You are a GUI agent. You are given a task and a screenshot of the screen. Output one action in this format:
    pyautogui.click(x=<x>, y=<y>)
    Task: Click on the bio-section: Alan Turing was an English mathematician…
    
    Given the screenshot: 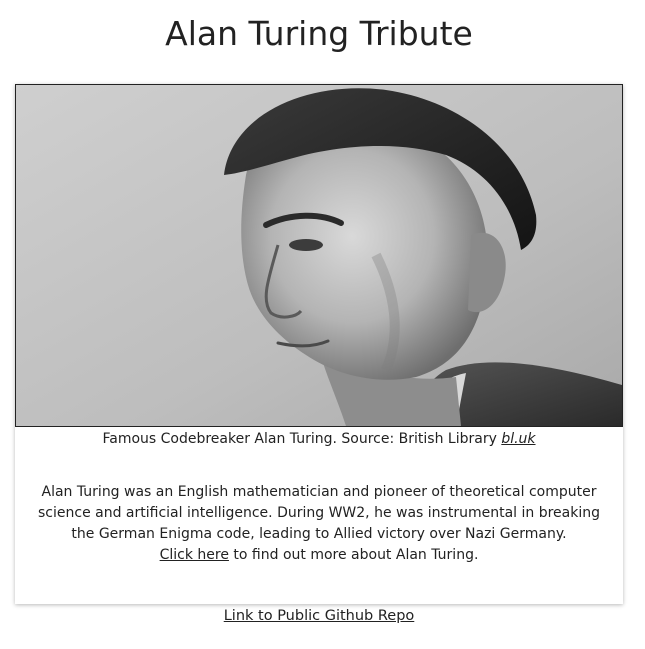 What is the action you would take?
    pyautogui.click(x=319, y=524)
    